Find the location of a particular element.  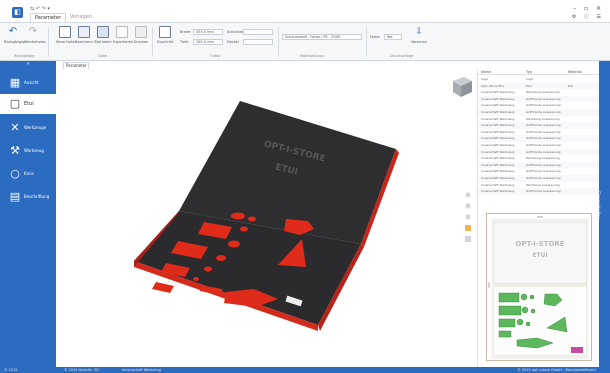

title-bar is located at coordinates (305, 6).